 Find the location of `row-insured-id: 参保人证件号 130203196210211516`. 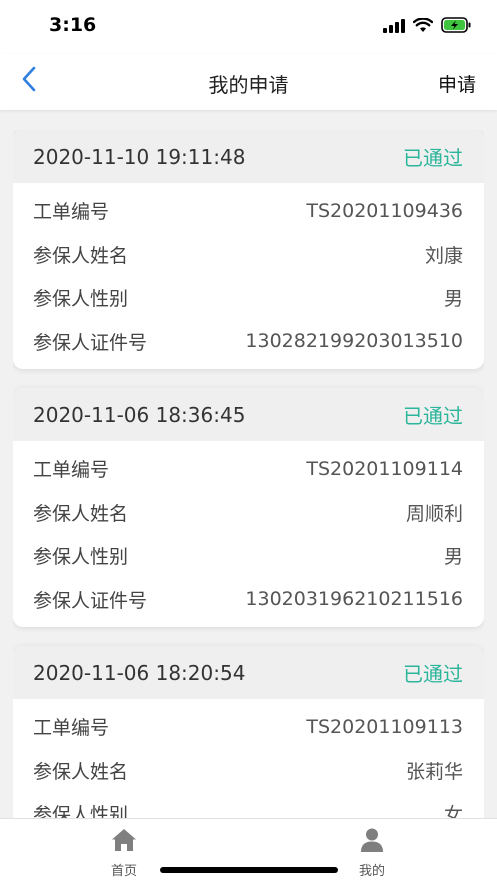

row-insured-id: 参保人证件号 130203196210211516 is located at coordinates (248, 600).